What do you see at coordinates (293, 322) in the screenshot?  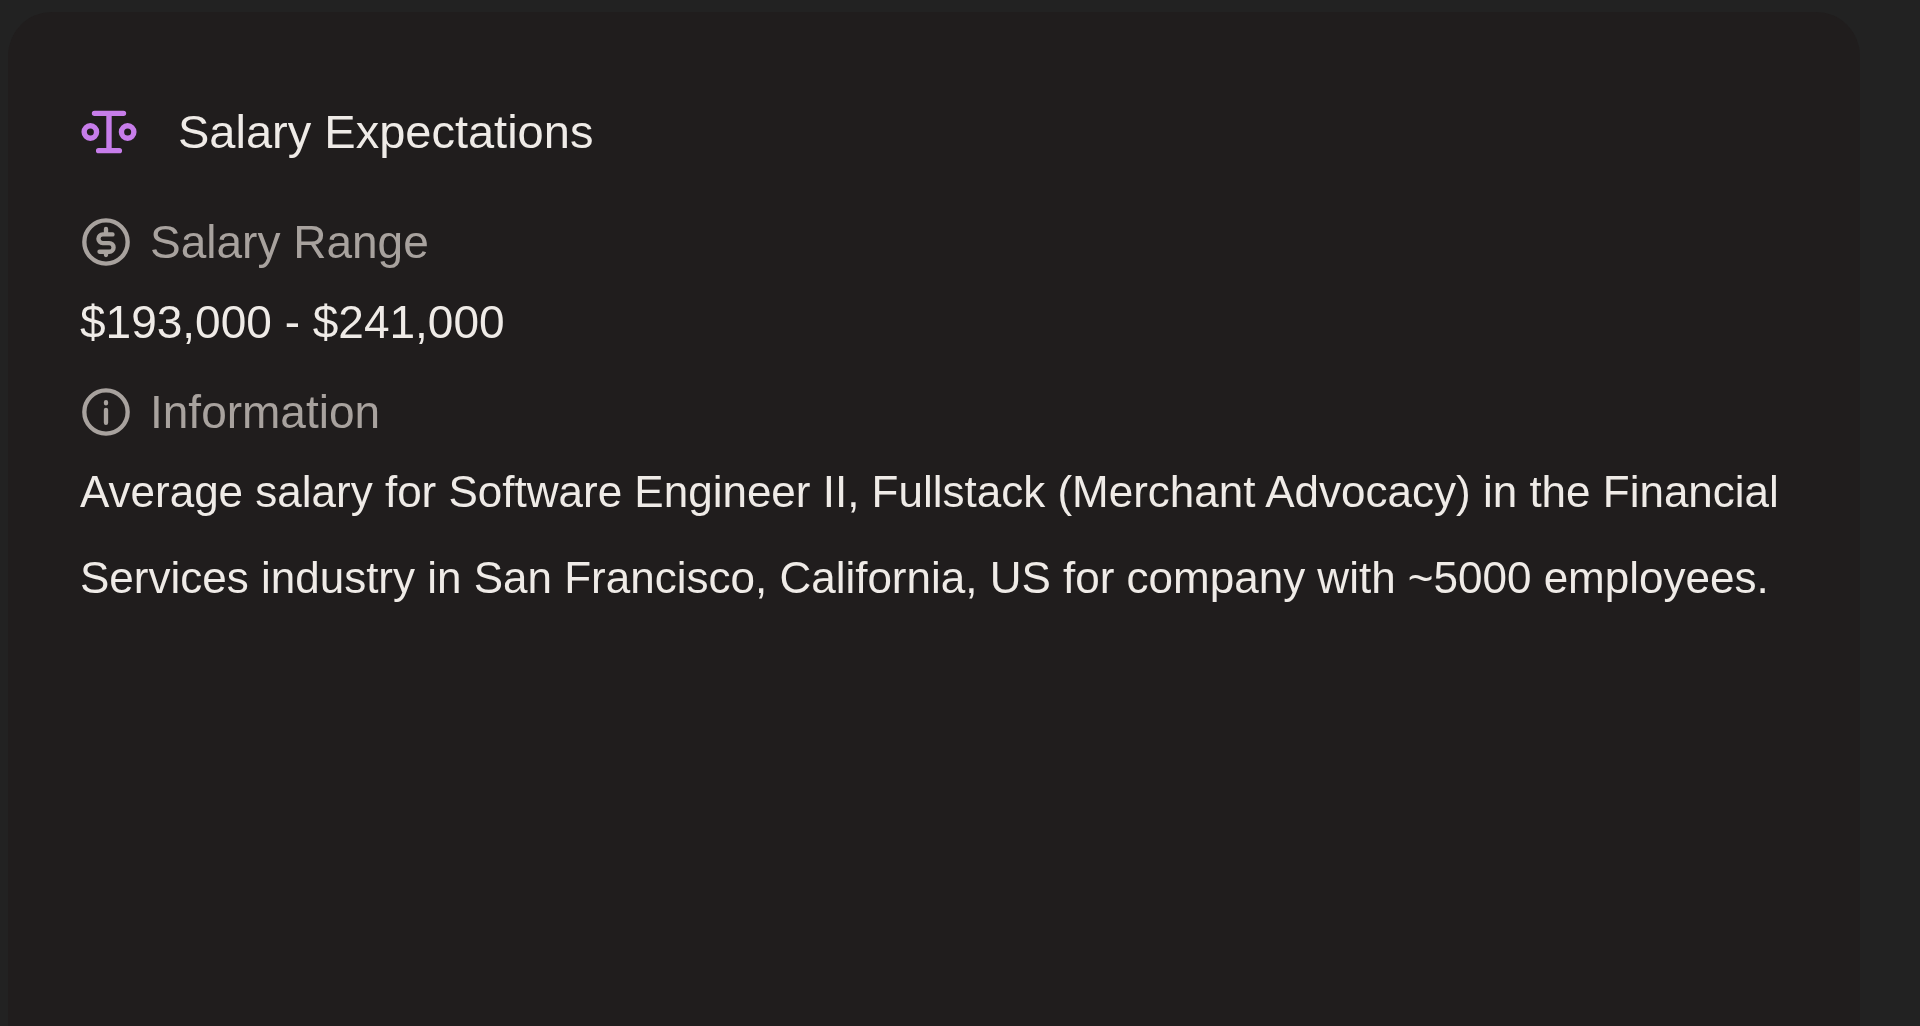 I see `salary-range: $193,000 - $241,000` at bounding box center [293, 322].